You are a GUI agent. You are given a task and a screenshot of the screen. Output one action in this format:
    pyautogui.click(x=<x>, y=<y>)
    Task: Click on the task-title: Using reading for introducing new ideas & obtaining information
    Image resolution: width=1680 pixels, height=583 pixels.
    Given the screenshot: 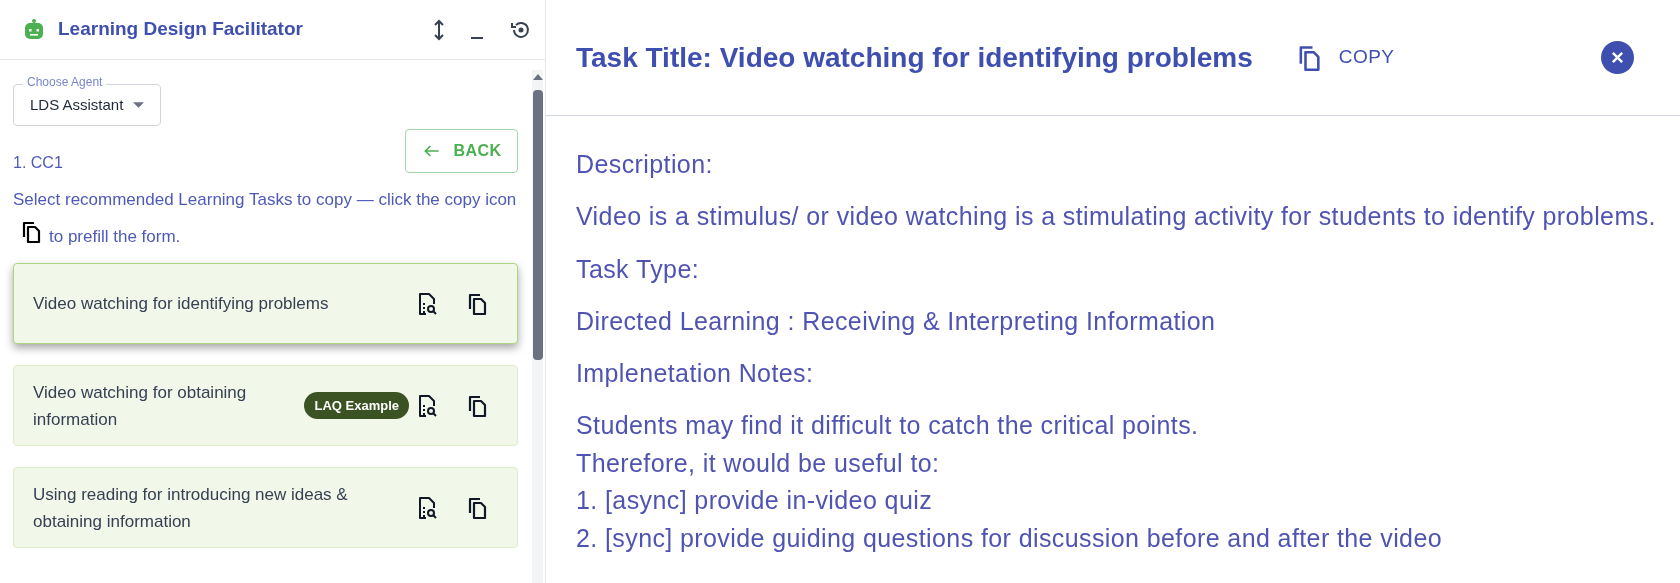 What is the action you would take?
    pyautogui.click(x=191, y=508)
    